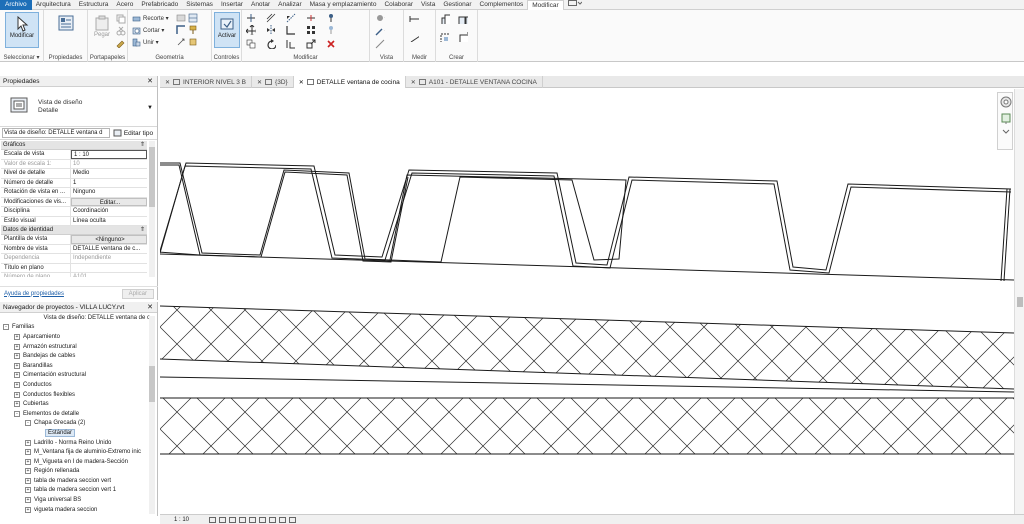  Describe the element at coordinates (150, 18) in the screenshot. I see `cope-button: Recorte ▾` at that location.